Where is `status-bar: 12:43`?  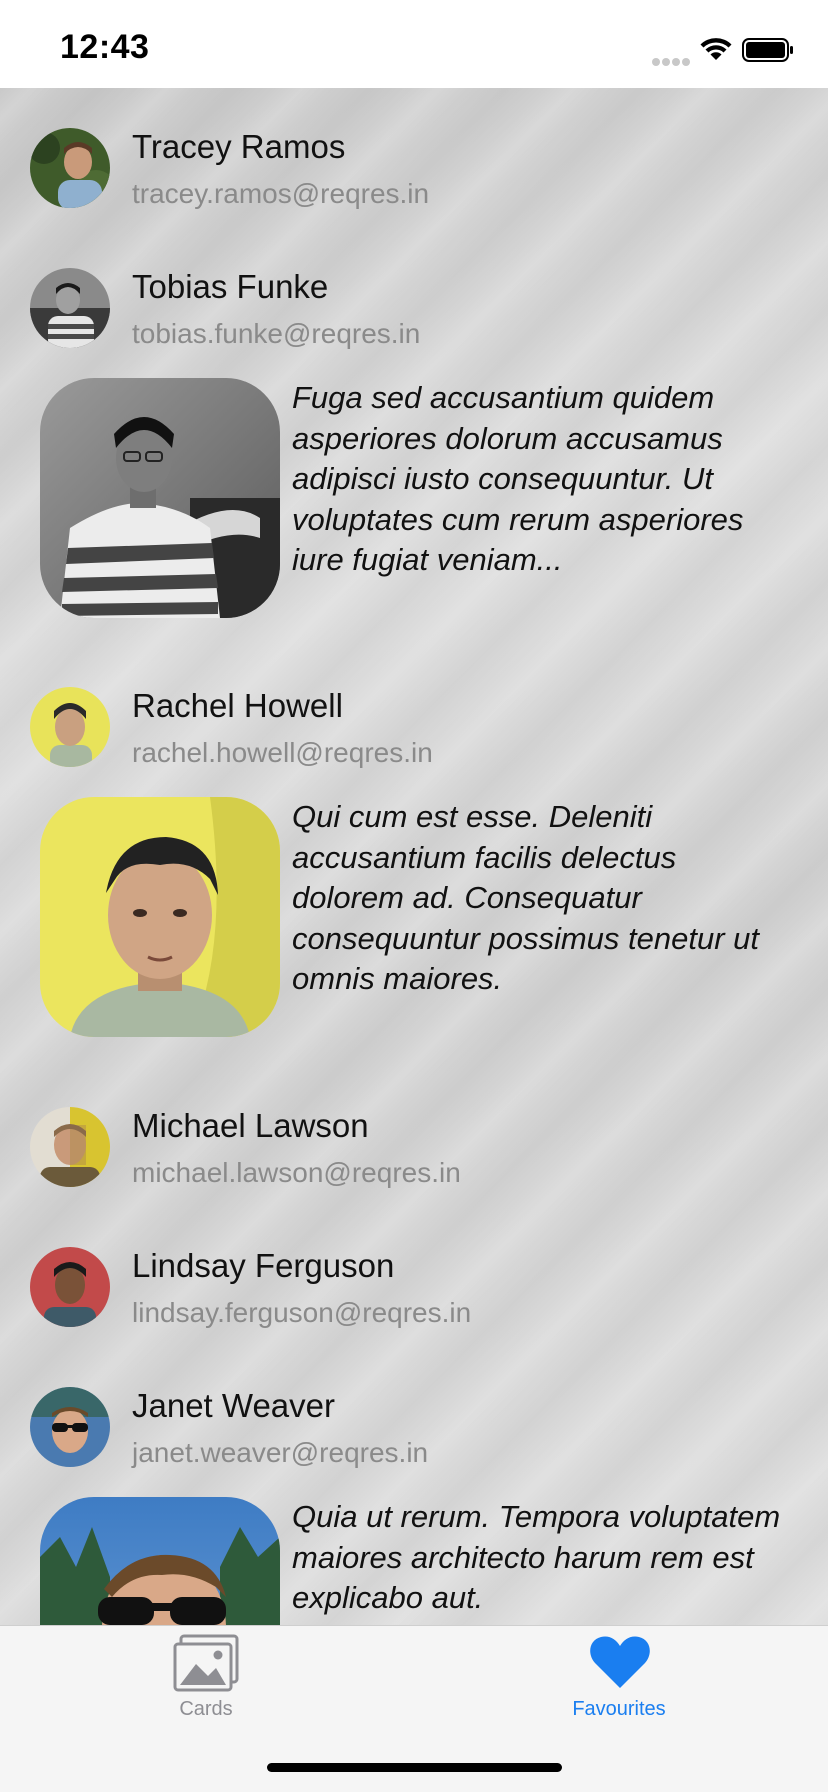
status-bar: 12:43 is located at coordinates (414, 44).